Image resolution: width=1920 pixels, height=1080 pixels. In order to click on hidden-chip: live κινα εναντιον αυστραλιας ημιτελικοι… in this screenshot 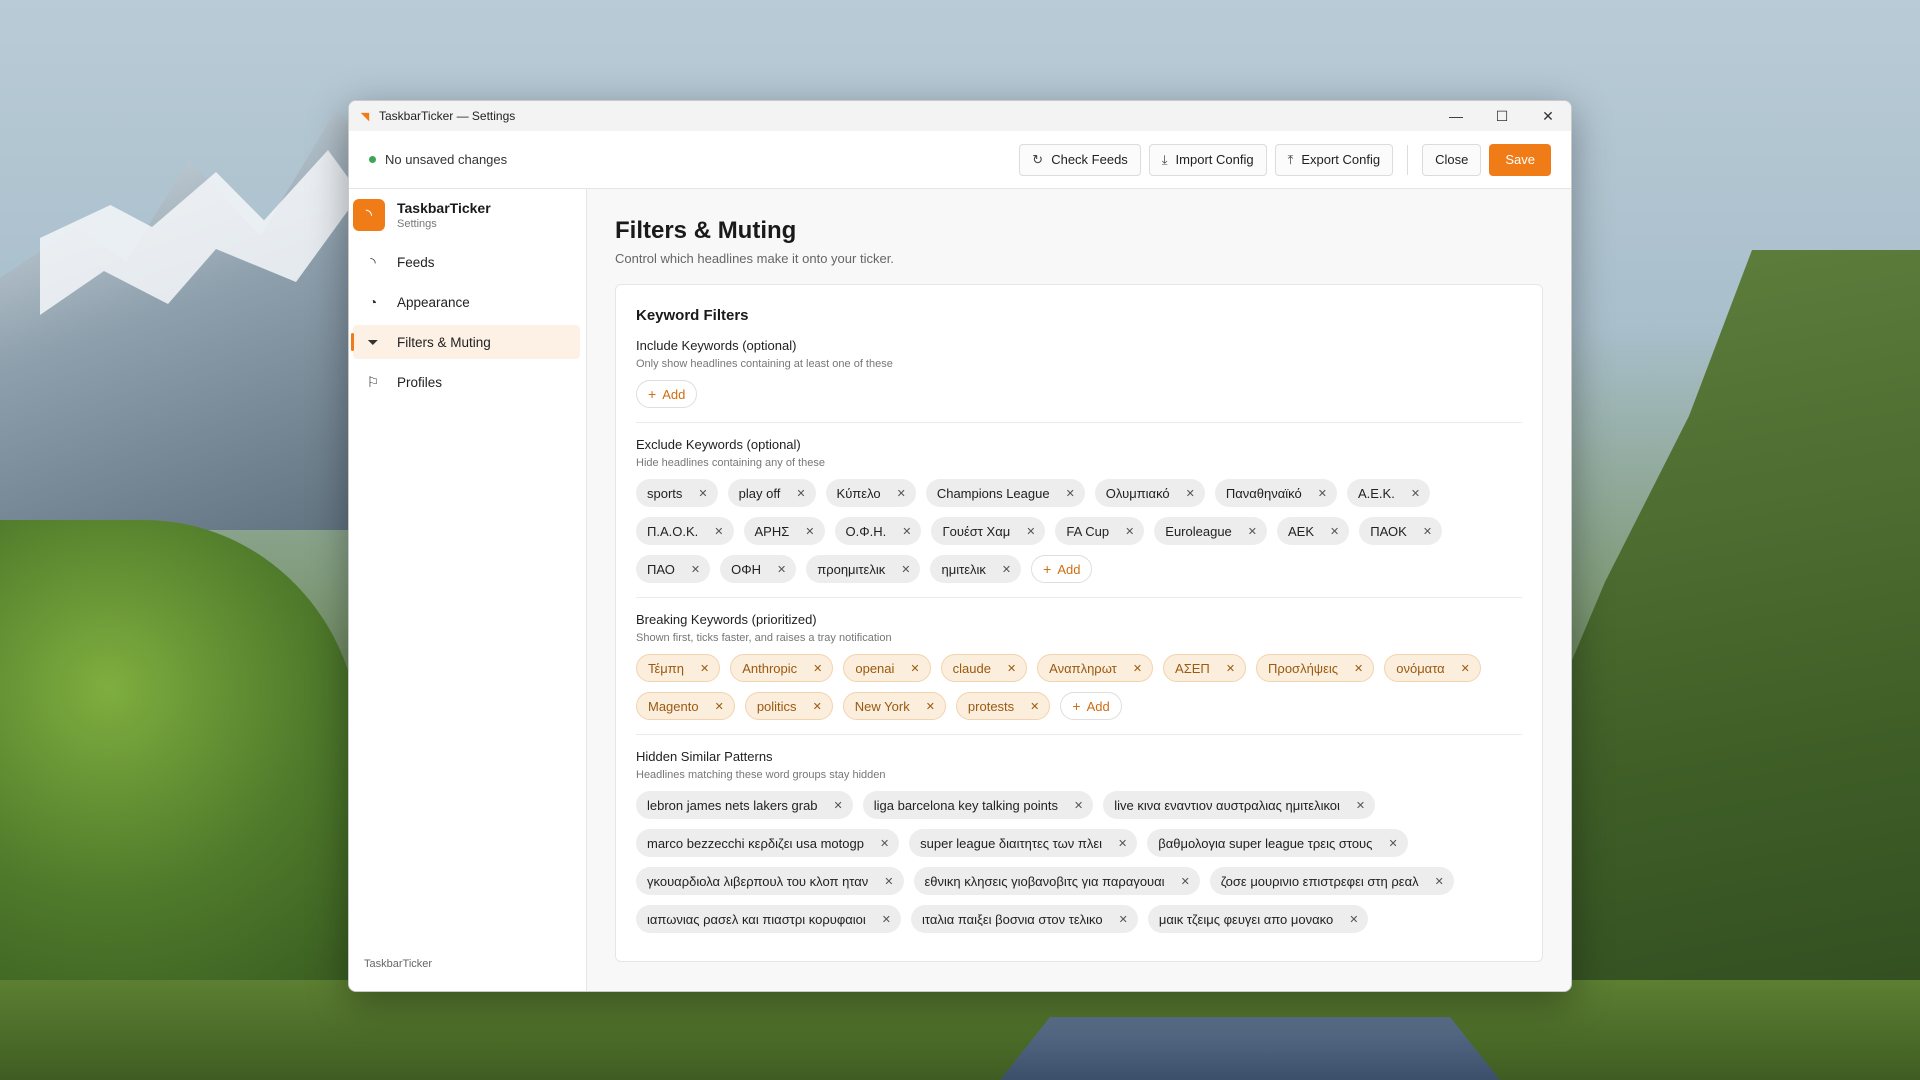, I will do `click(1239, 805)`.